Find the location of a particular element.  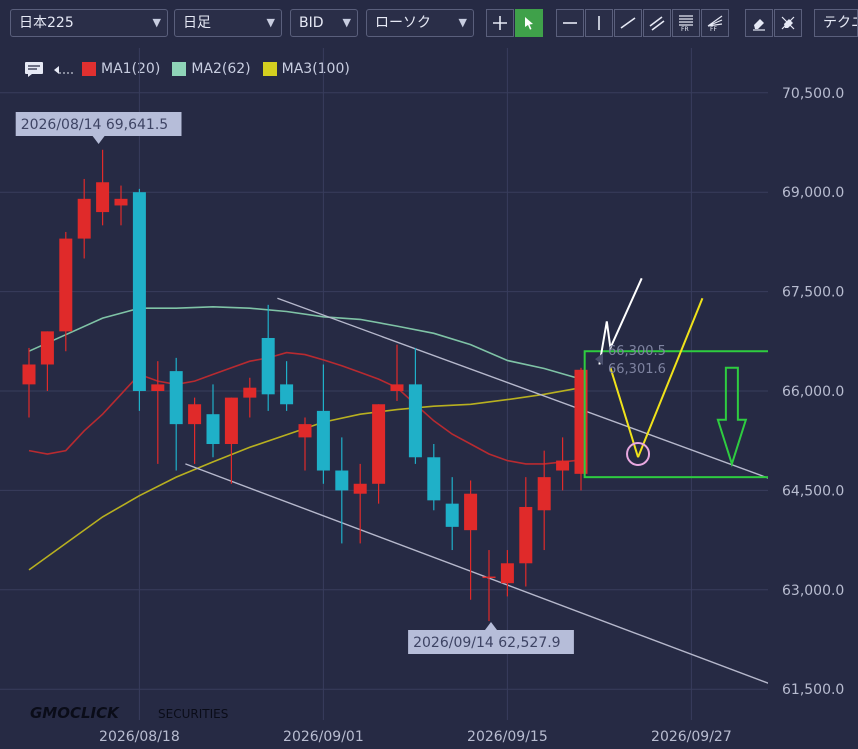

x-tick-label: 2026/08/18 is located at coordinates (139, 737).